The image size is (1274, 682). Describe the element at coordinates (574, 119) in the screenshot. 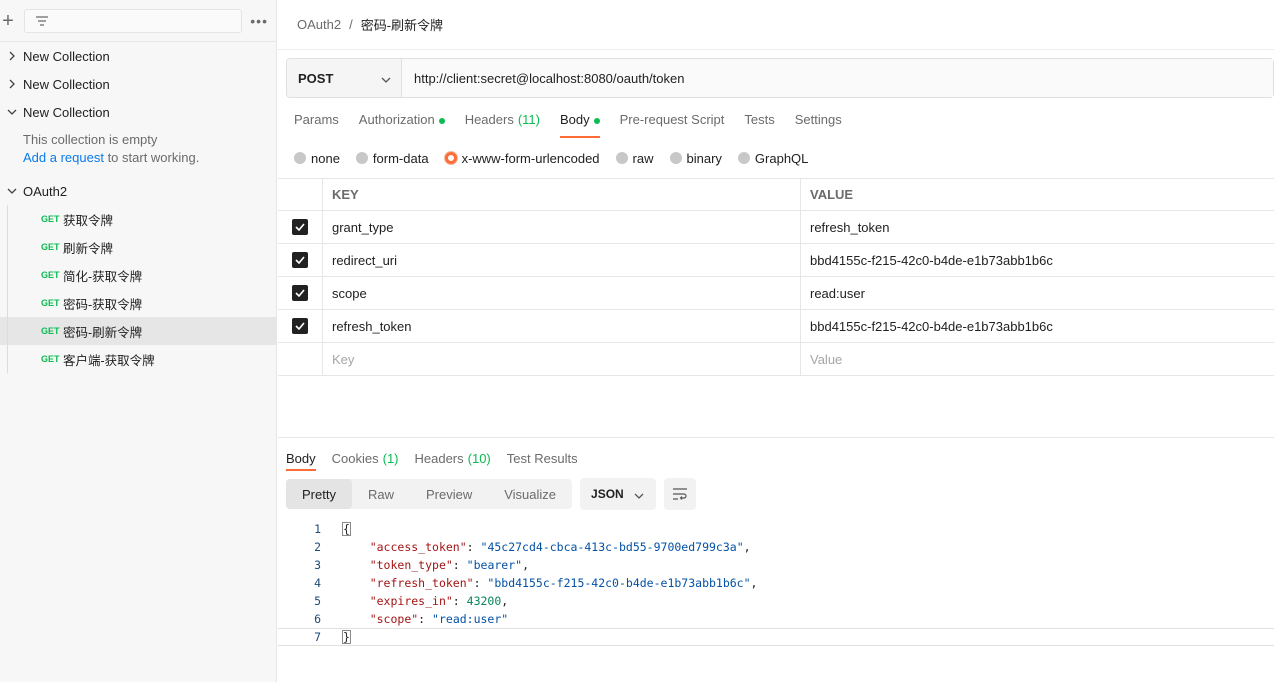

I see `tab-label: Body` at that location.